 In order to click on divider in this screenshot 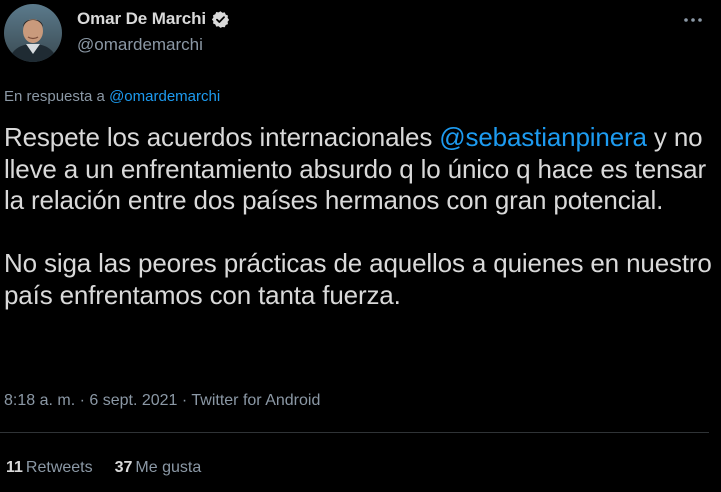, I will do `click(354, 432)`.